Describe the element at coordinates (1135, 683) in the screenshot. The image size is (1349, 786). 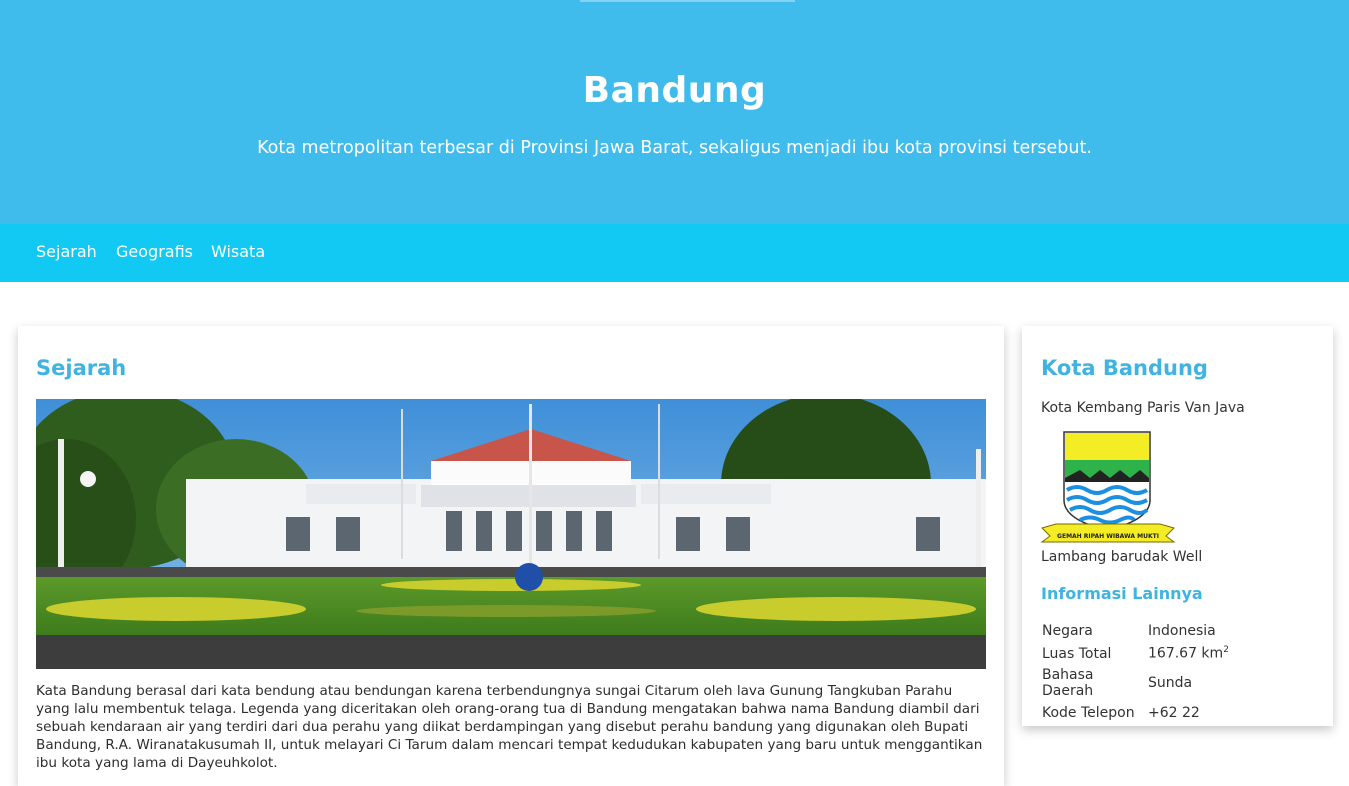
I see `info-row: Bahasa Daerah Sunda` at that location.